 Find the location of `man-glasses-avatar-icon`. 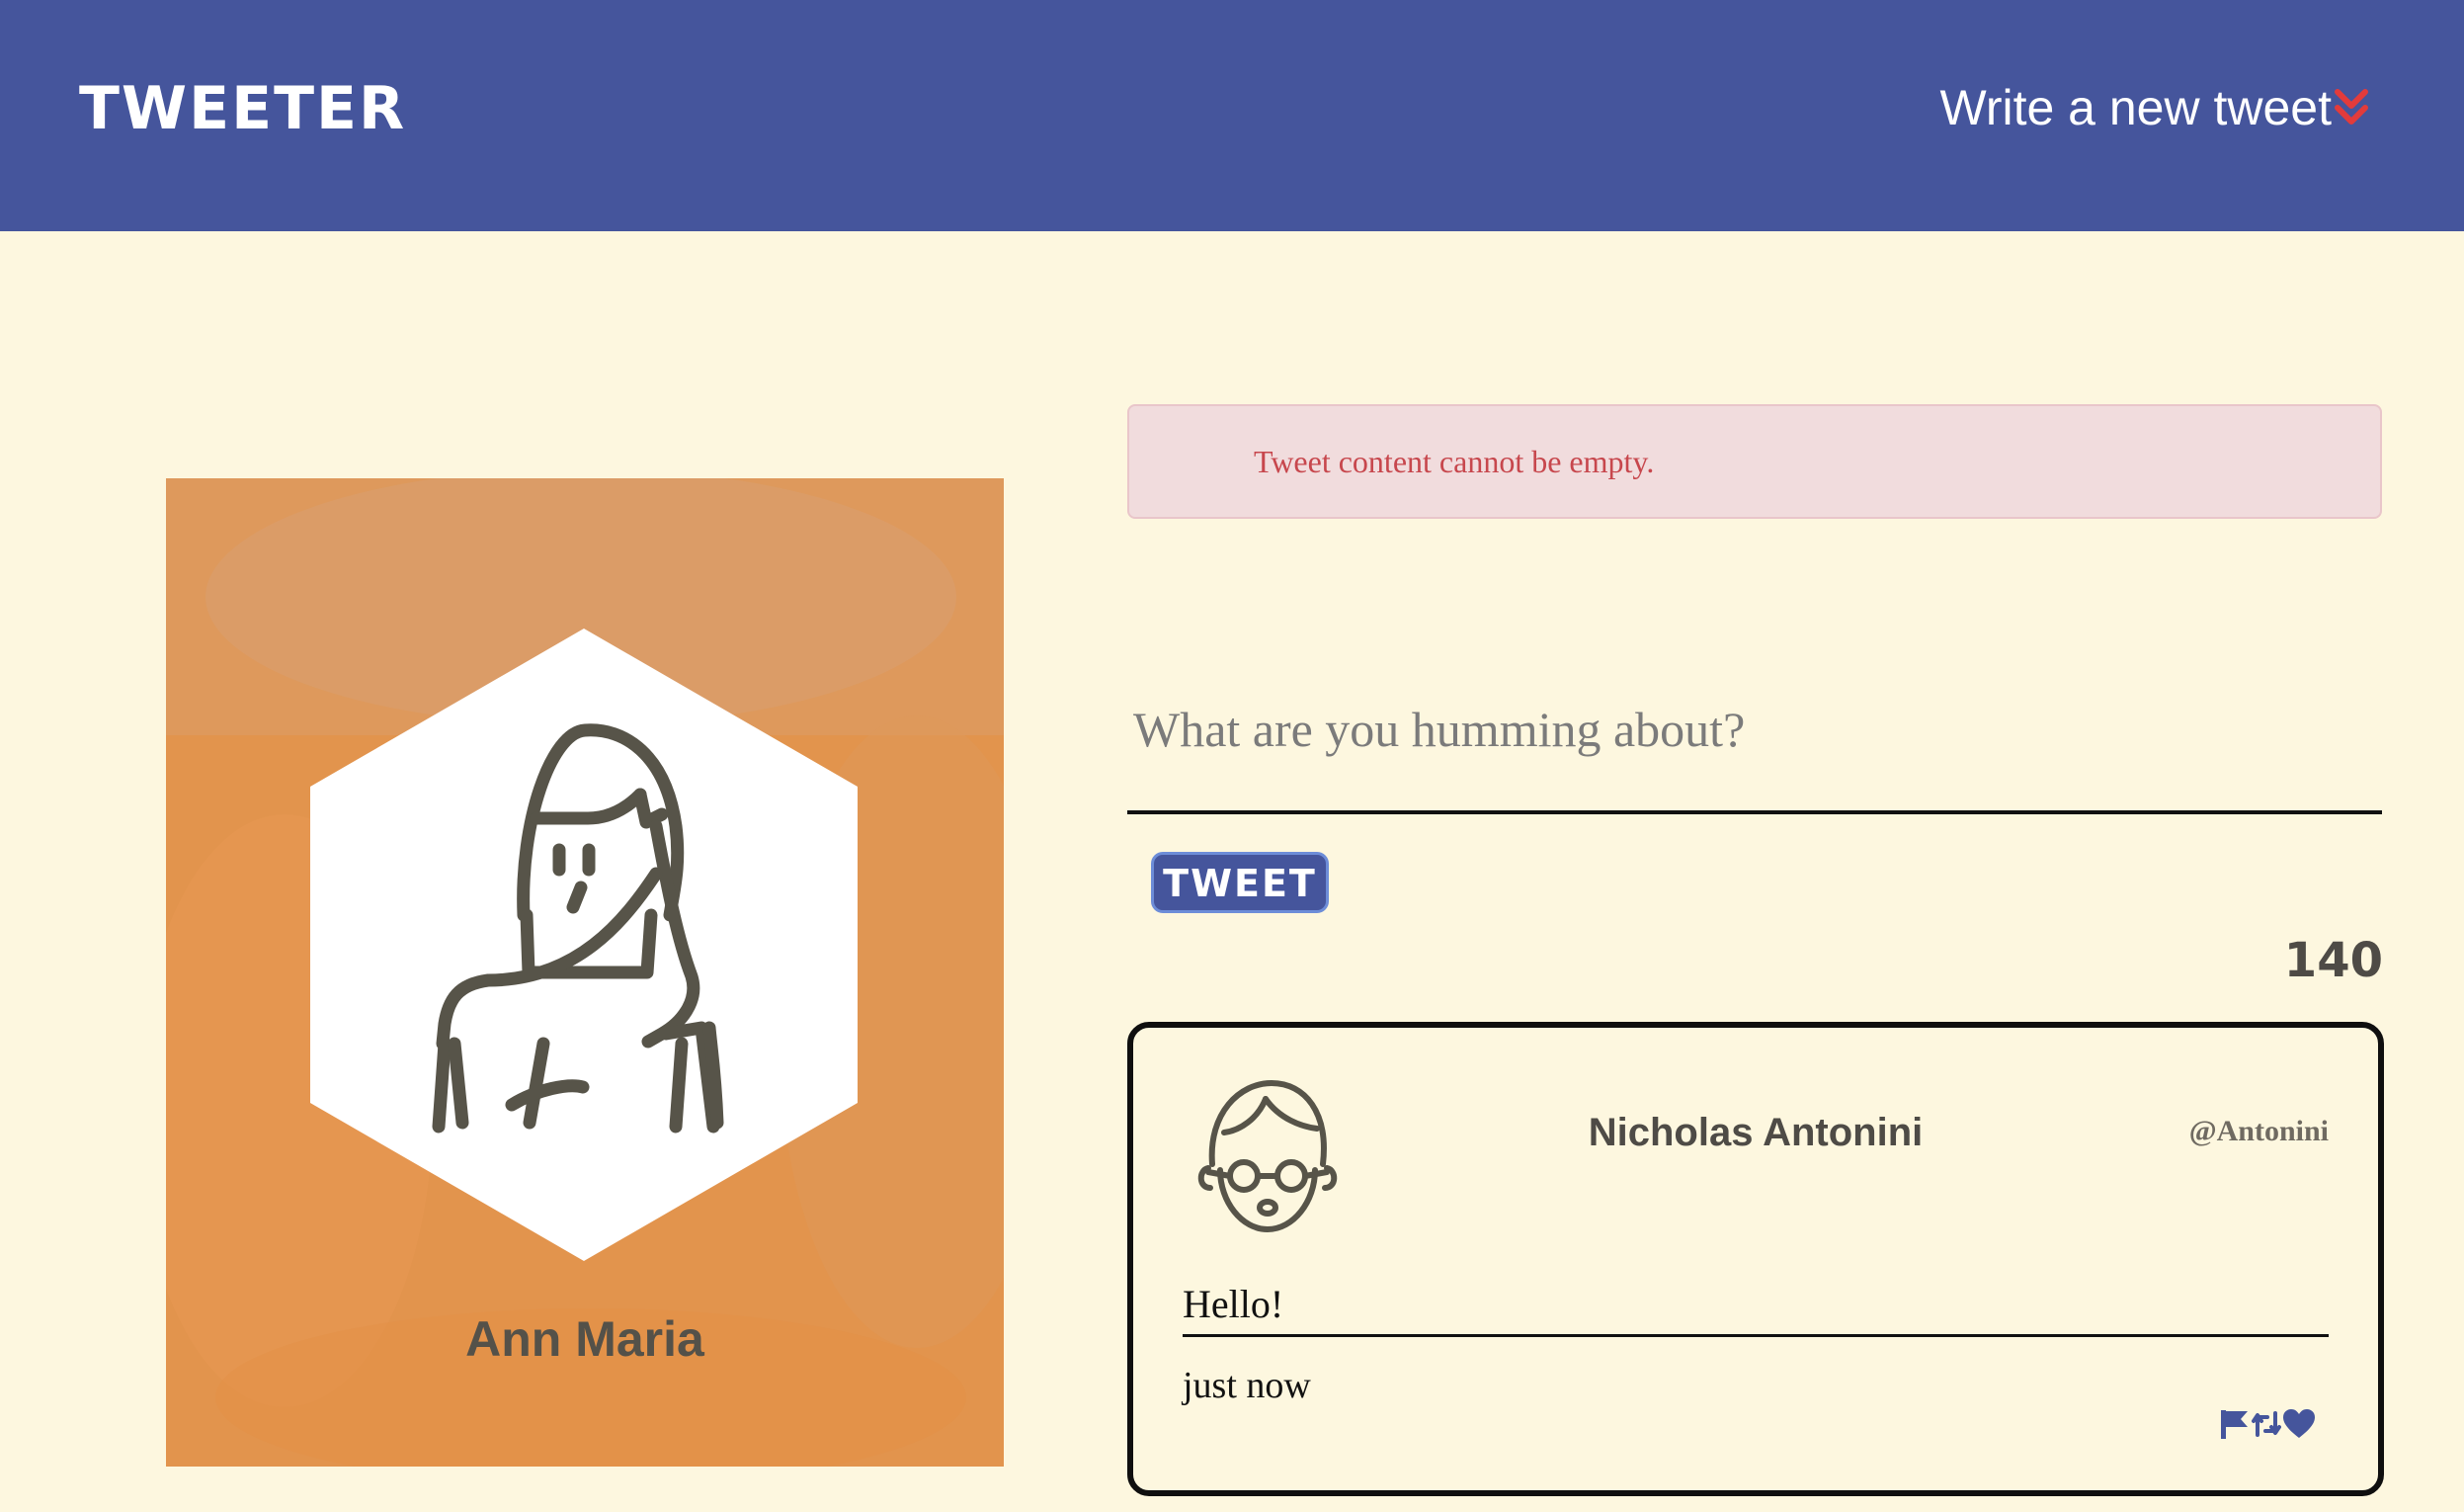

man-glasses-avatar-icon is located at coordinates (1265, 1157).